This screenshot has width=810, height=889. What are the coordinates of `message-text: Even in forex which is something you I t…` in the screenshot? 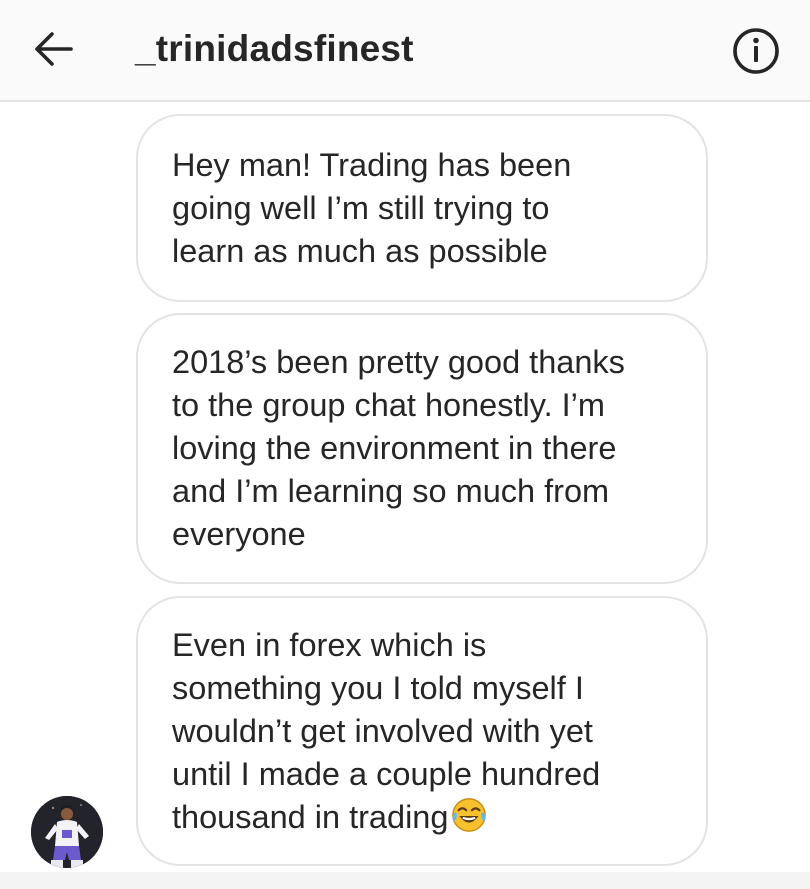 It's located at (386, 730).